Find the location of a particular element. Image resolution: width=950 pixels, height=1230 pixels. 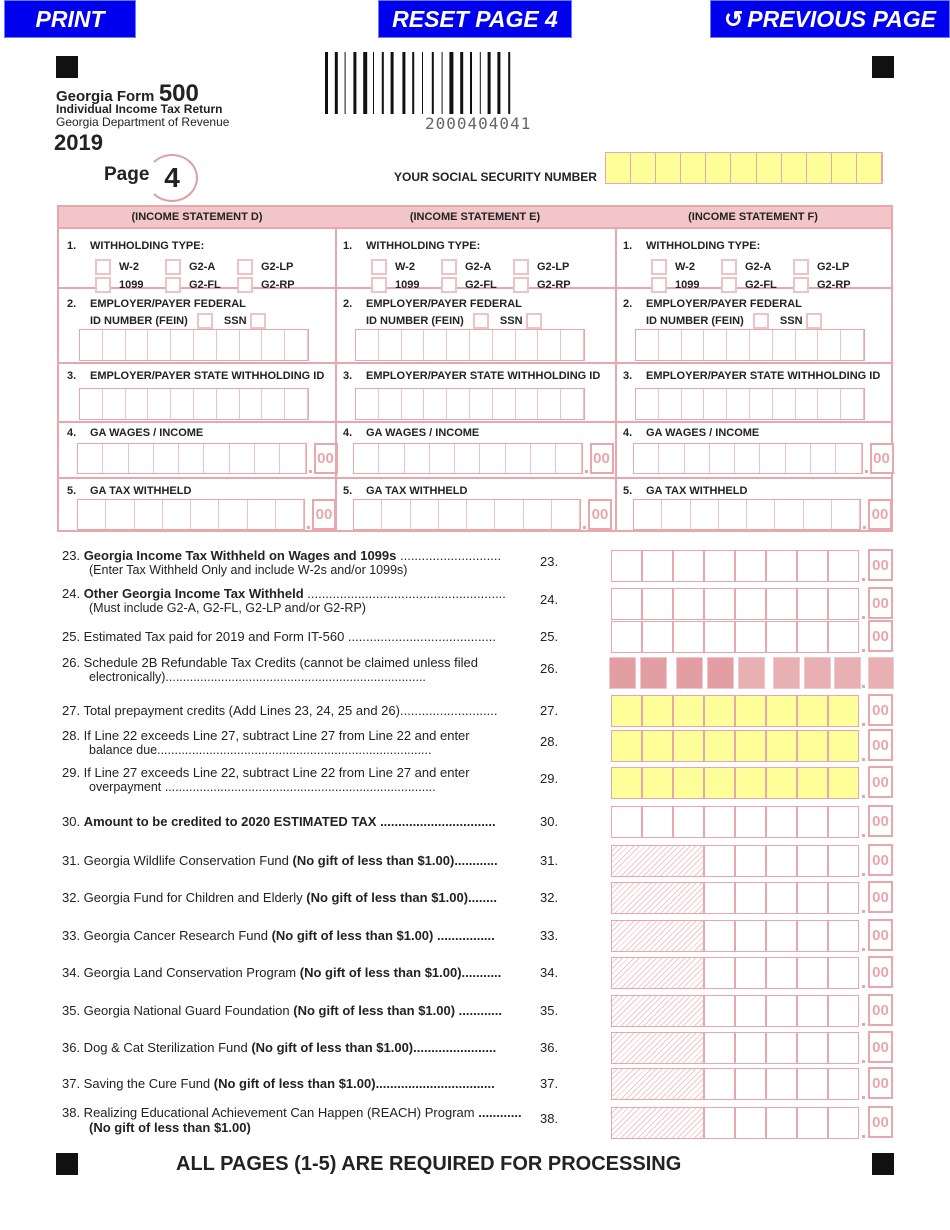

cents-box is located at coordinates (881, 673).